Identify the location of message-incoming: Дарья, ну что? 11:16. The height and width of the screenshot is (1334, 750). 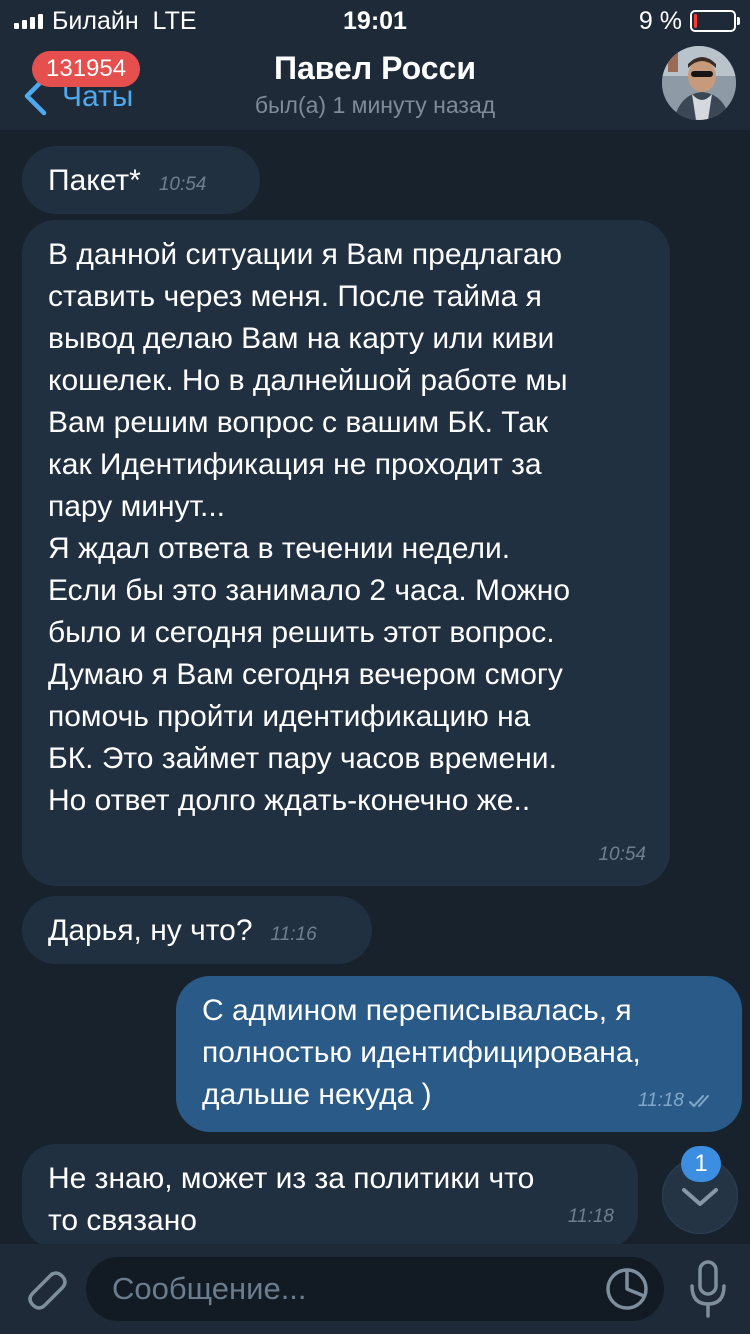
(197, 930).